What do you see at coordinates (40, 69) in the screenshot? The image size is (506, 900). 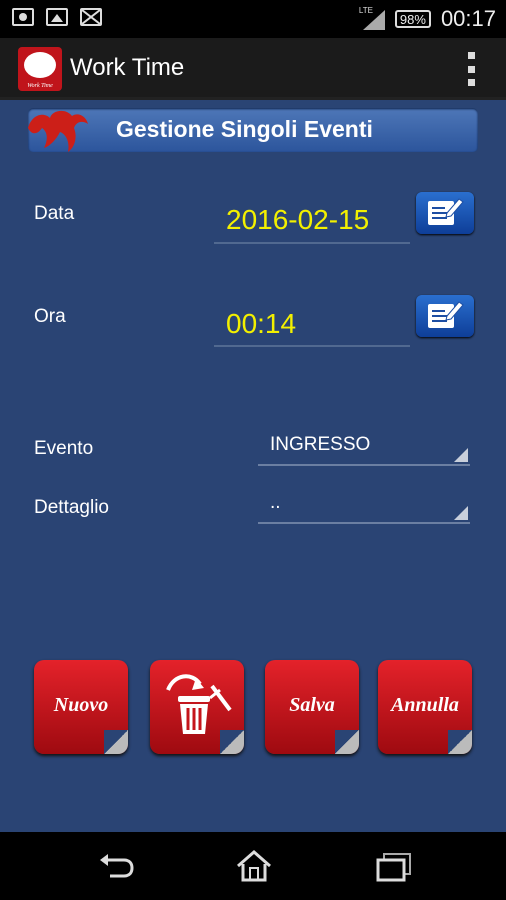 I see `app-icon: Work Time` at bounding box center [40, 69].